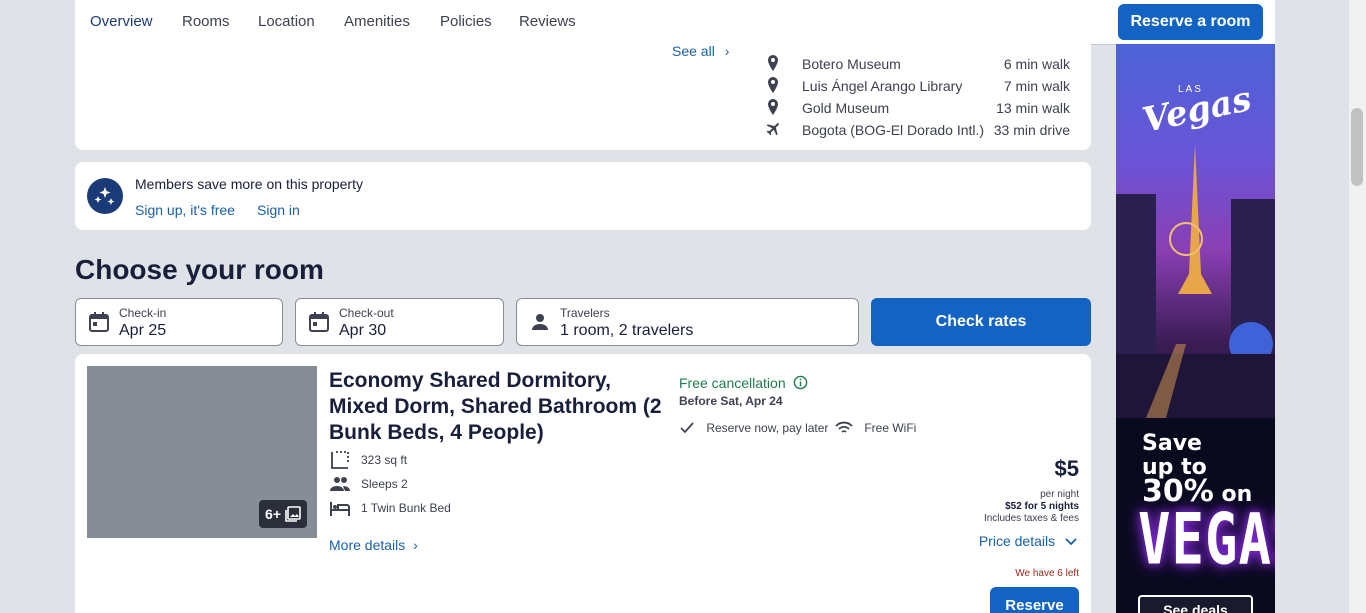 The image size is (1366, 613). Describe the element at coordinates (185, 210) in the screenshot. I see `sign-up-link: Sign up, it's free` at that location.